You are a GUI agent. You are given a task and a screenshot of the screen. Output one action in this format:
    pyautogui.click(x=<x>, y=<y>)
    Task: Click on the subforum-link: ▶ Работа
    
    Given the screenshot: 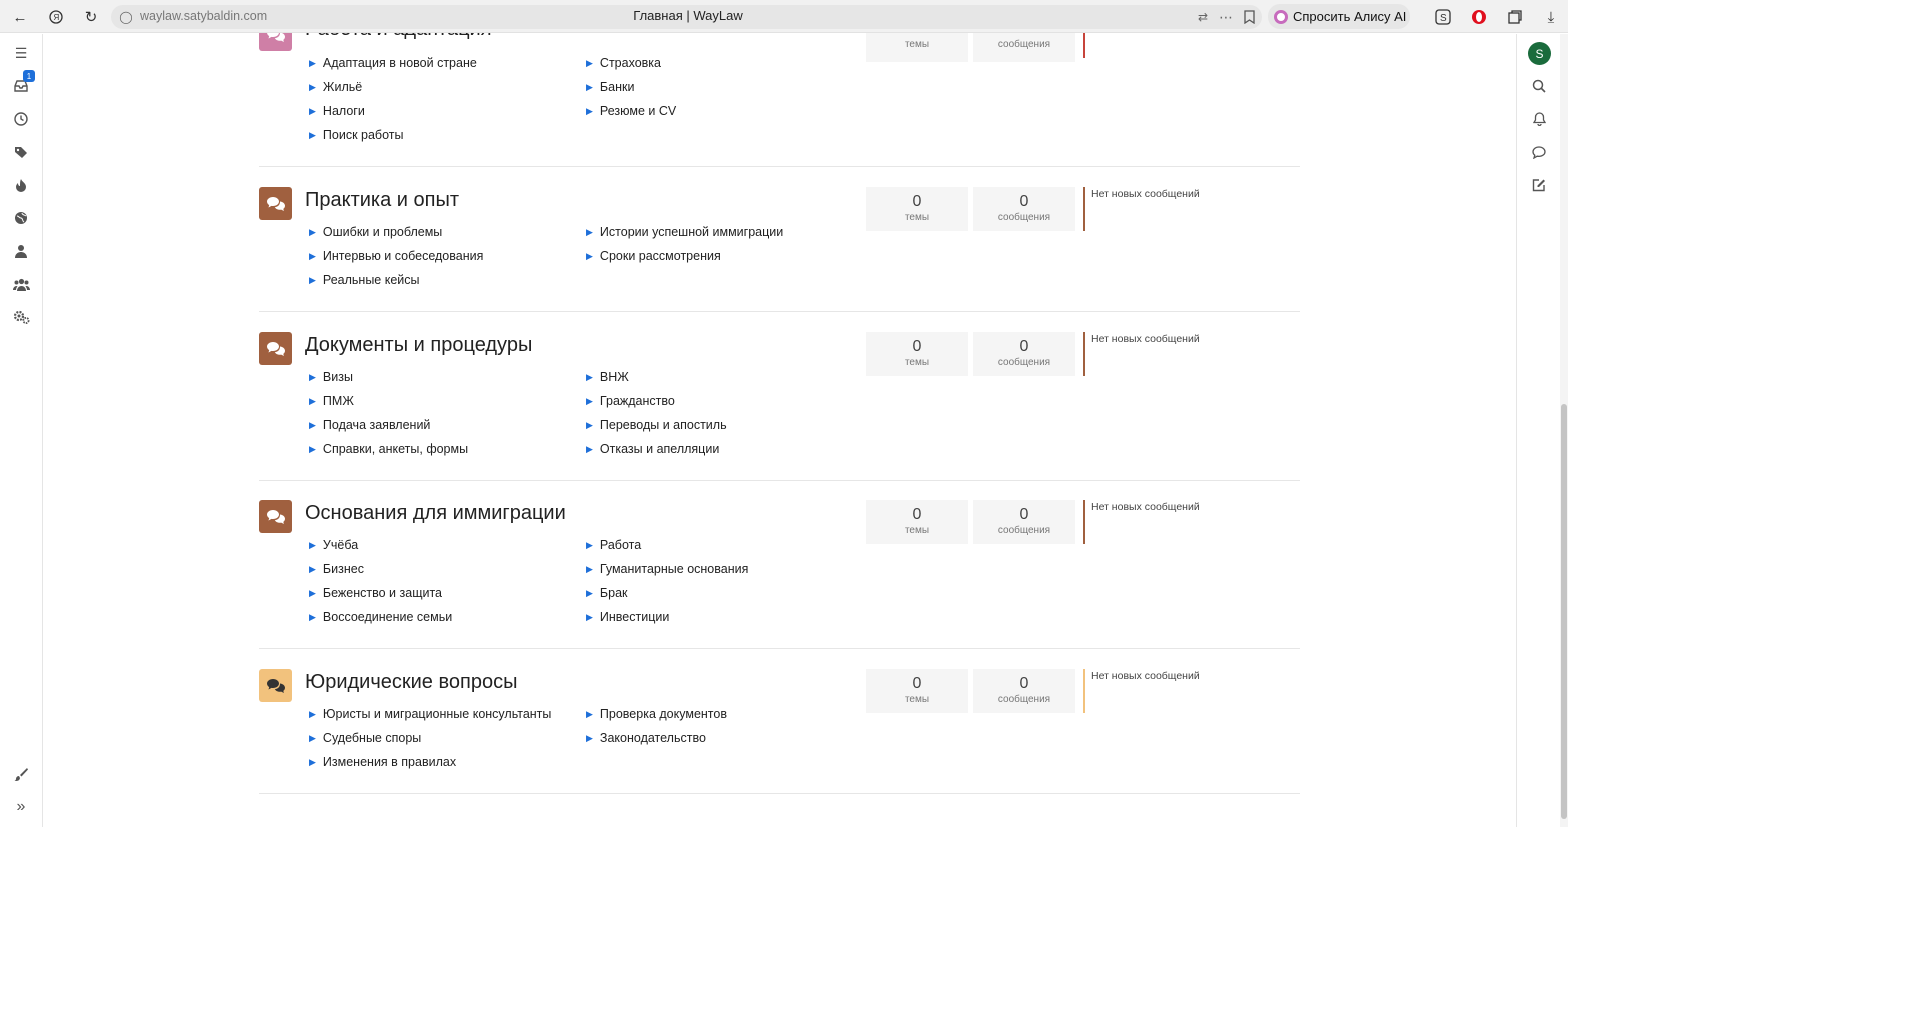 What is the action you would take?
    pyautogui.click(x=613, y=545)
    